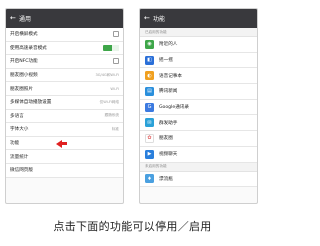 The width and height of the screenshot is (320, 246). Describe the element at coordinates (64, 116) in the screenshot. I see `setting-row-language: 多语言 跟随系统` at that location.